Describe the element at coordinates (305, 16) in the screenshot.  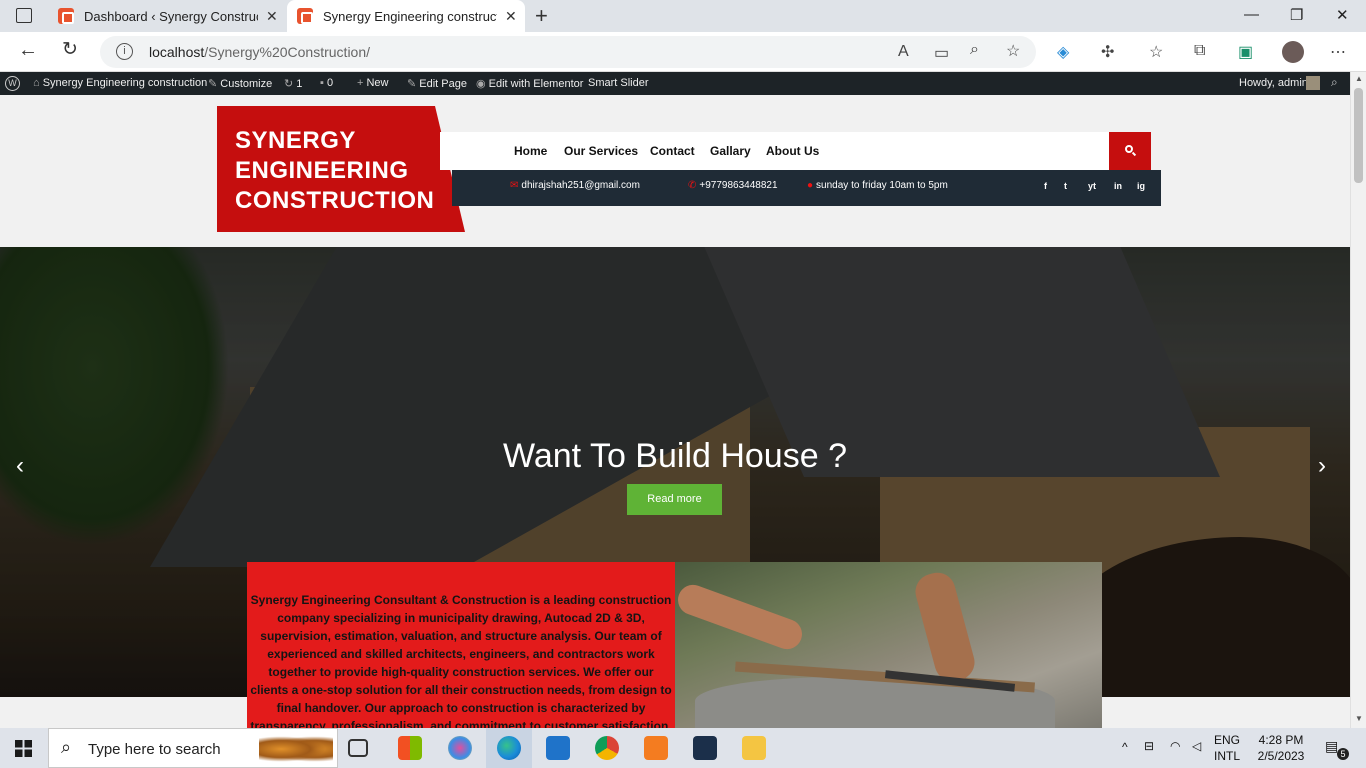
I see `xampp-favicon-icon` at that location.